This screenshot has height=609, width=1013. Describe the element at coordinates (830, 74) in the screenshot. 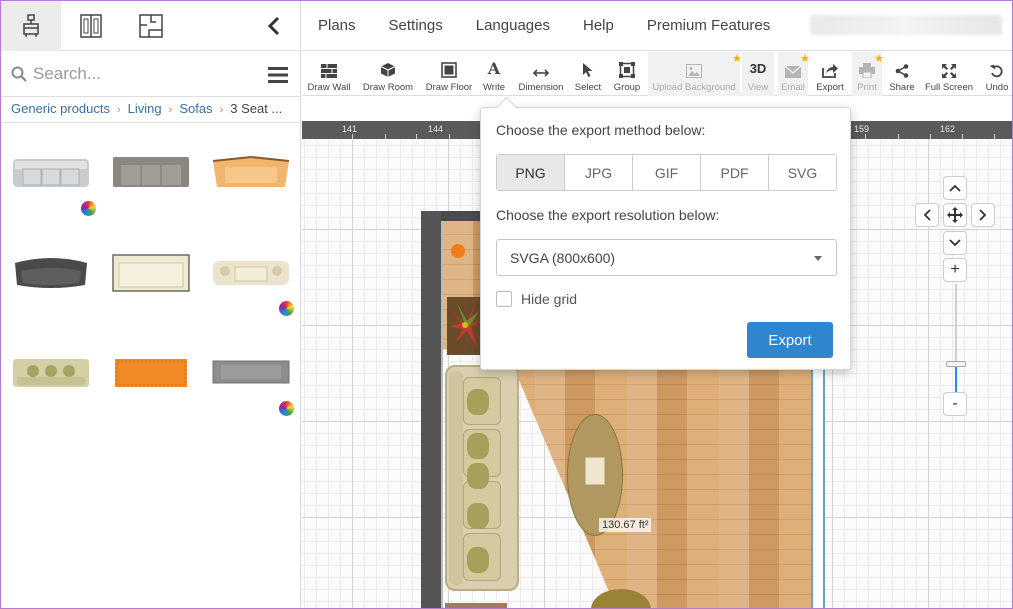

I see `tool-export: Export` at that location.